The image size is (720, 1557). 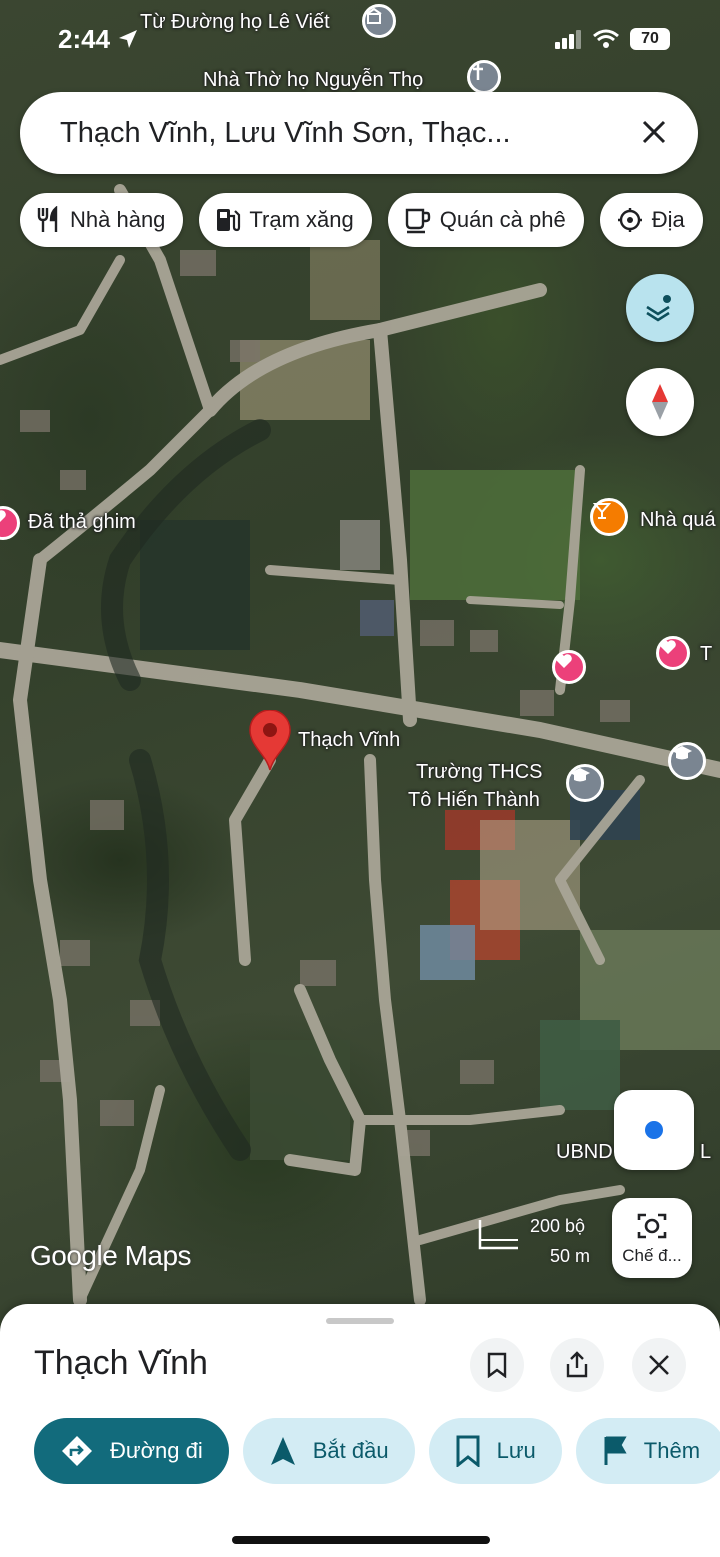 I want to click on layers-button, so click(x=660, y=308).